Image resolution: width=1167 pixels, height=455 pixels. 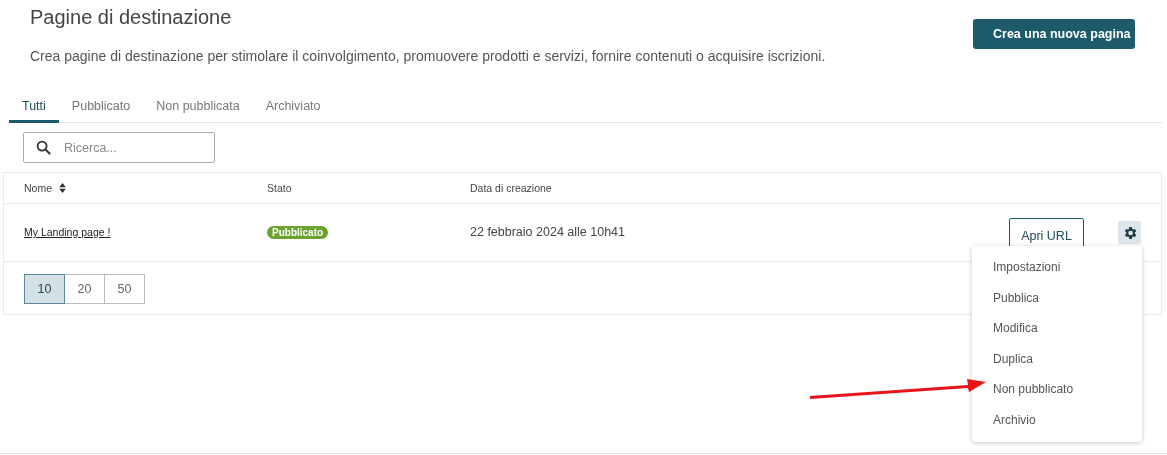 I want to click on column-header: Stato, so click(x=279, y=188).